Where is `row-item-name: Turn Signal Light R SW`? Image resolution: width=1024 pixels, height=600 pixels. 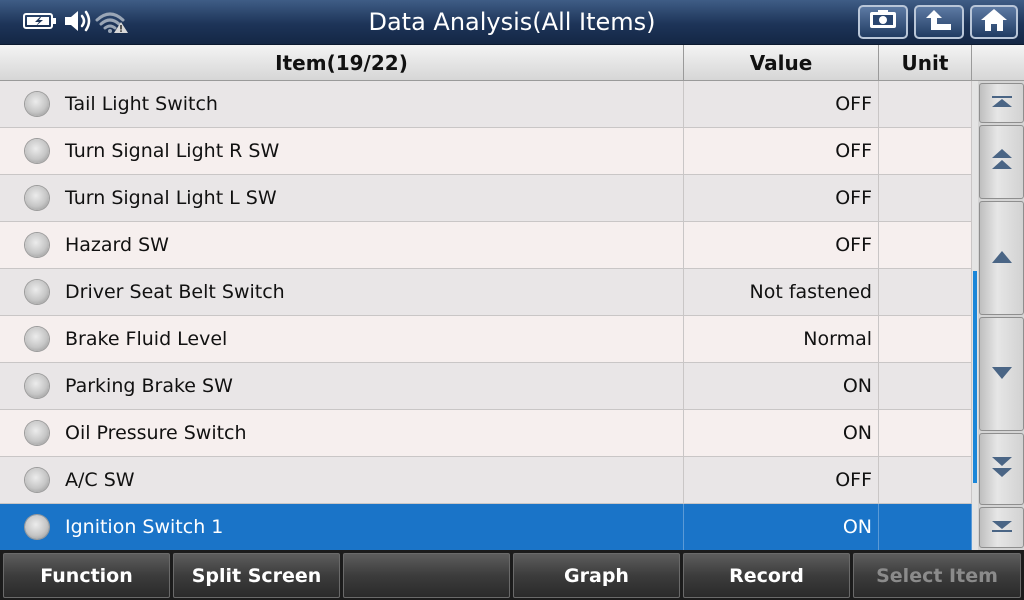
row-item-name: Turn Signal Light R SW is located at coordinates (342, 151).